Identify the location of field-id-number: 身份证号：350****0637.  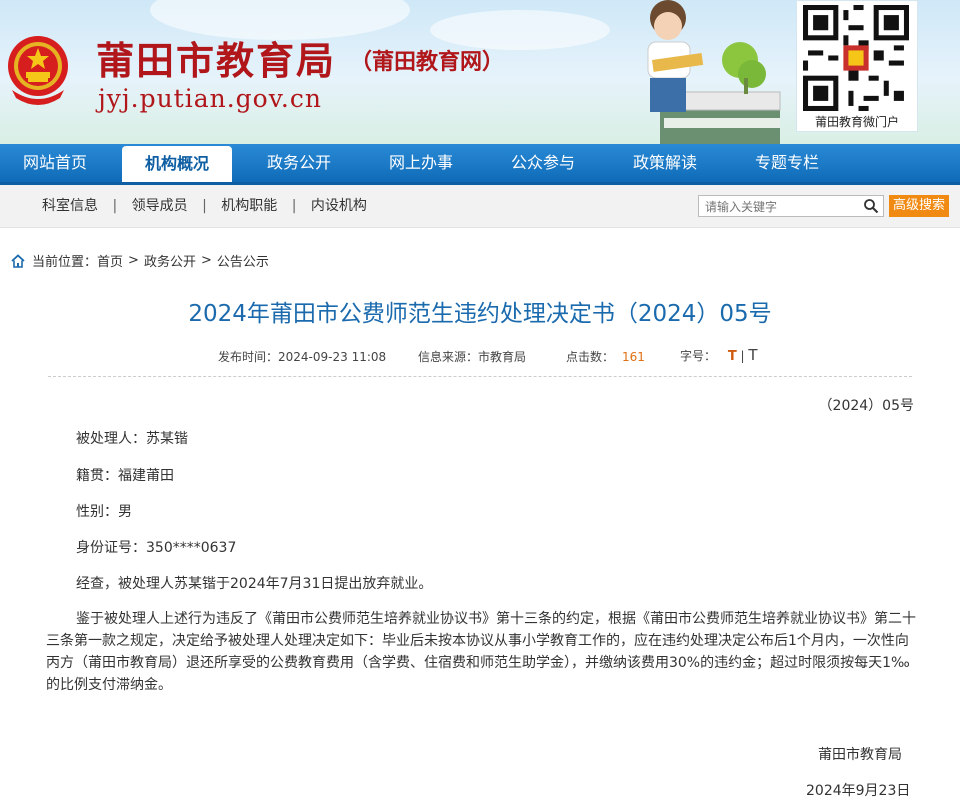
(156, 548).